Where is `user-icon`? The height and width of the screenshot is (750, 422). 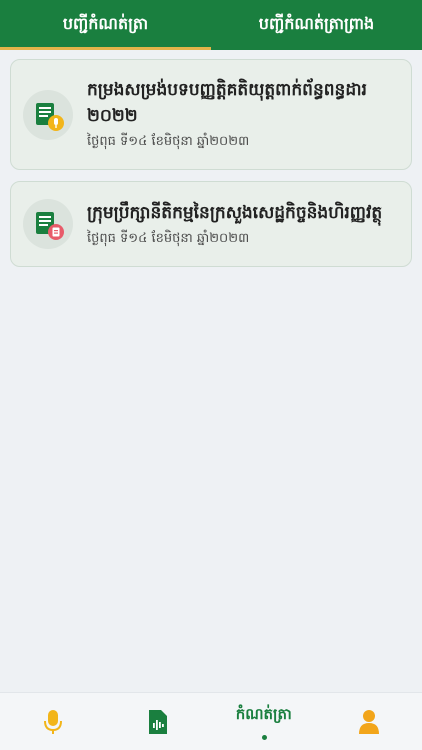 user-icon is located at coordinates (369, 721).